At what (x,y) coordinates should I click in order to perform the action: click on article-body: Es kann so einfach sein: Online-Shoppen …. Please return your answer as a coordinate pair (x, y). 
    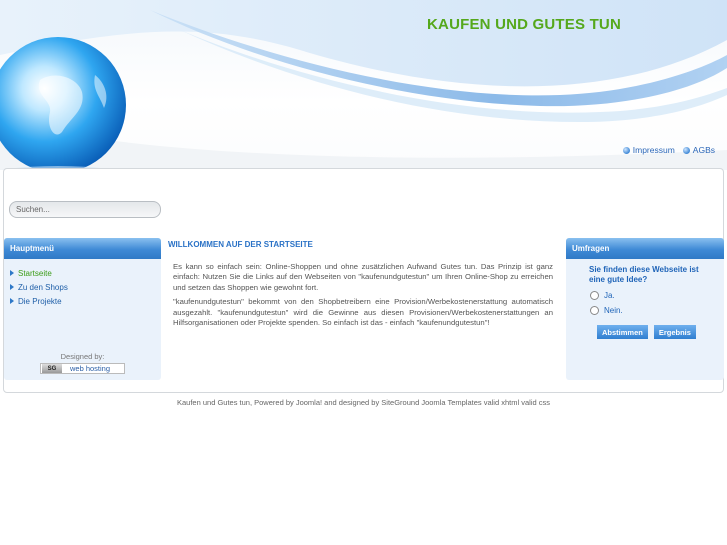
    Looking at the image, I should click on (363, 297).